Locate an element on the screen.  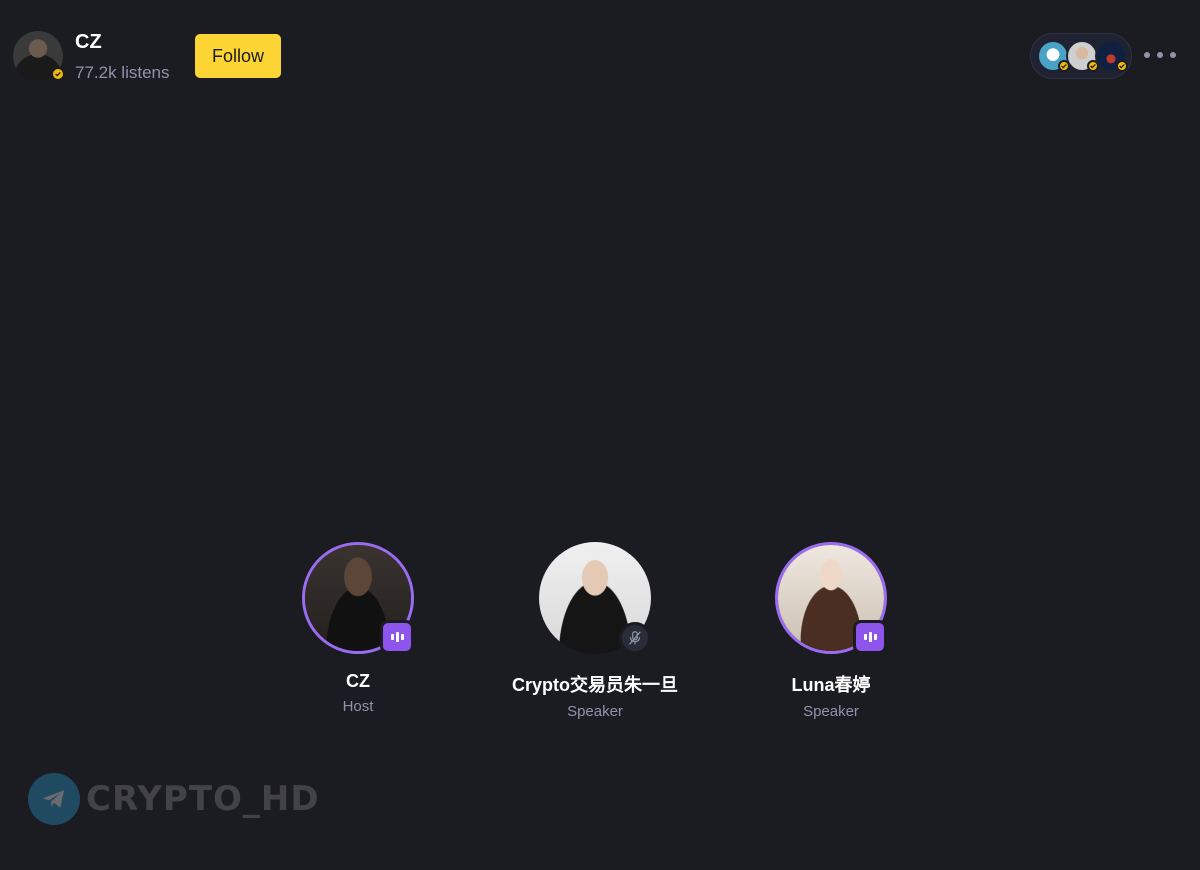
watermark: CRYPTO_HD is located at coordinates (174, 799).